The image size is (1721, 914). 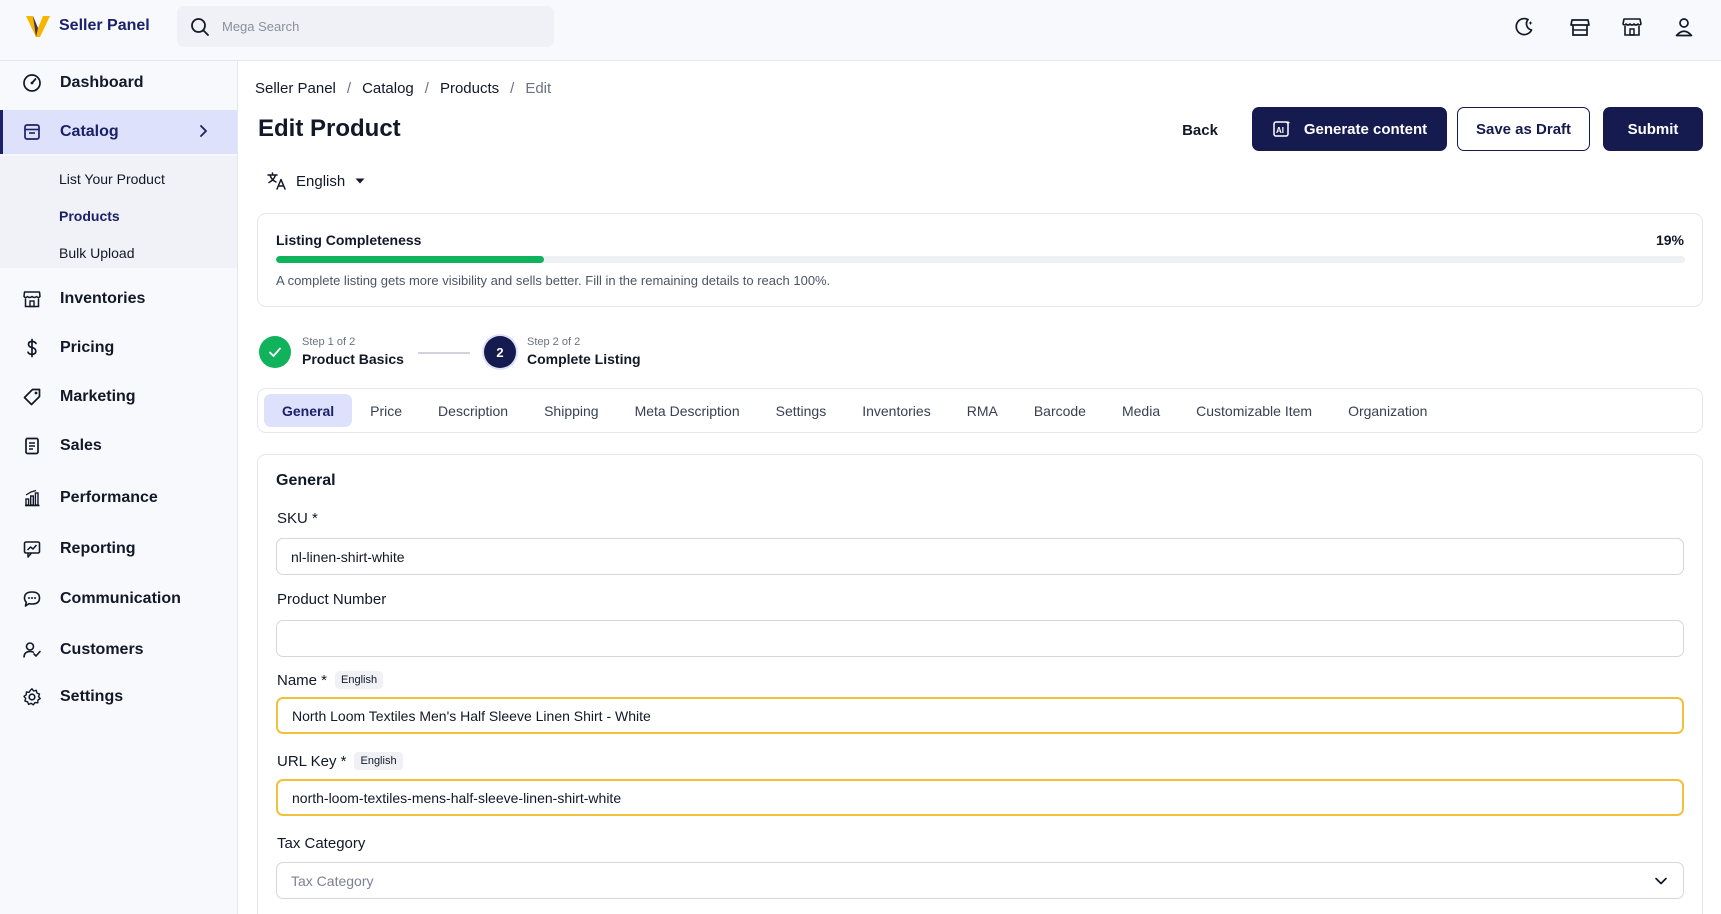 What do you see at coordinates (538, 88) in the screenshot?
I see `breadcrumb-edit: Edit` at bounding box center [538, 88].